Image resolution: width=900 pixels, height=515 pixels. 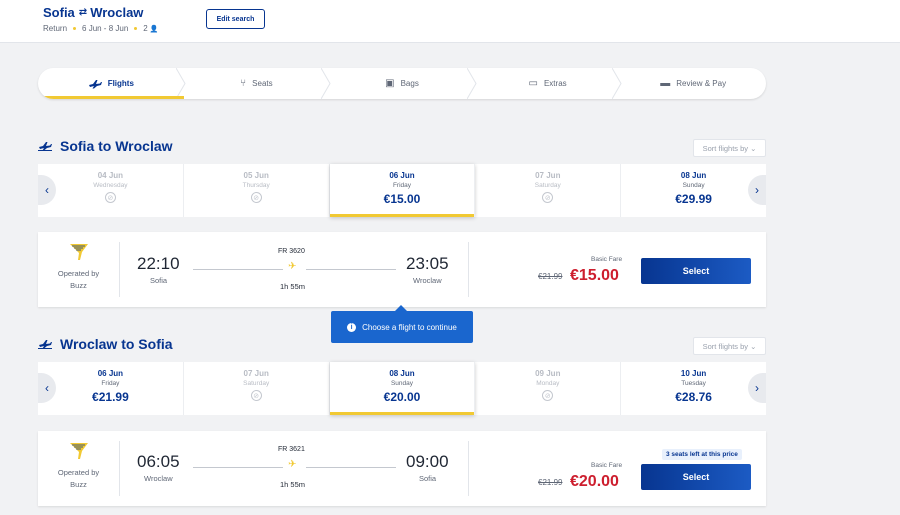 I want to click on return-arrows-icon: ⇄, so click(x=82, y=12).